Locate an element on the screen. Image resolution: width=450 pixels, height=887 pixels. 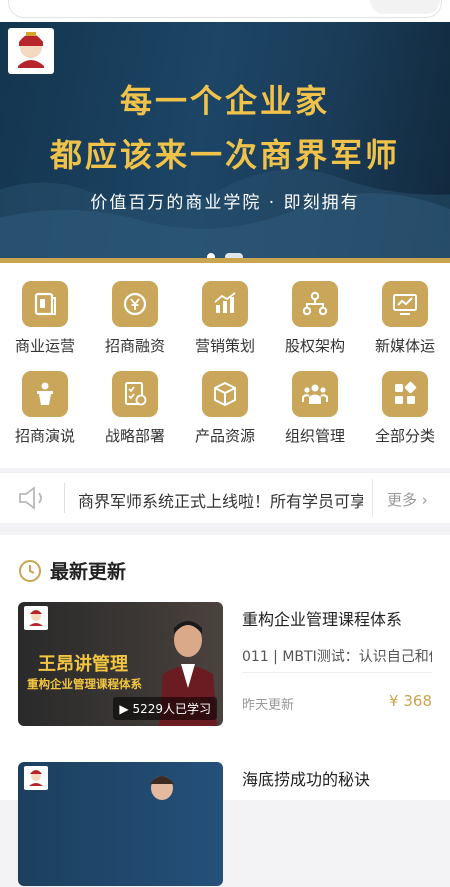
hierarchy-icon is located at coordinates (315, 304).